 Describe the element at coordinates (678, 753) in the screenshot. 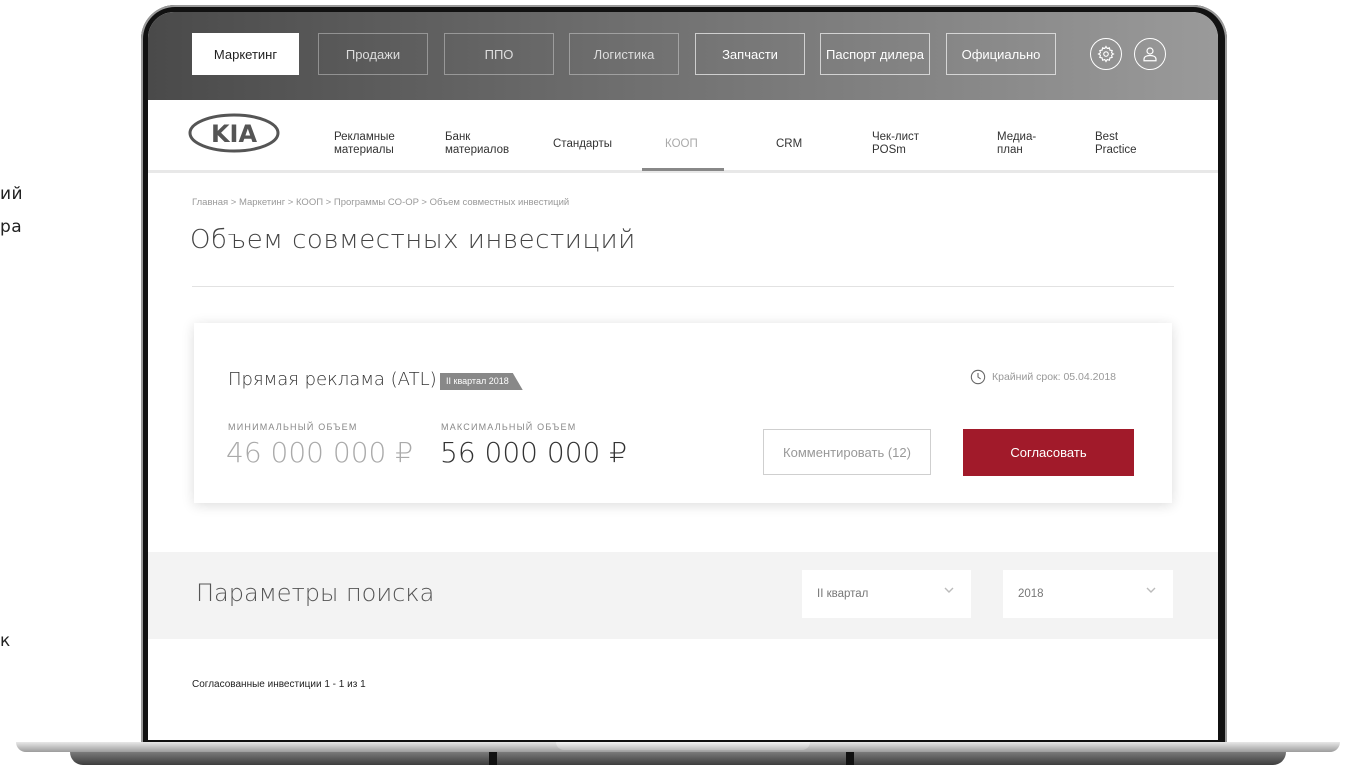

I see `laptop-base` at that location.